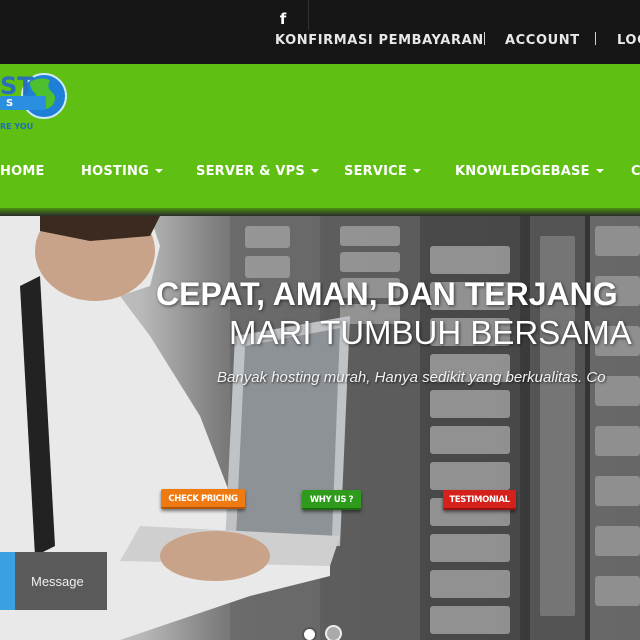 This screenshot has height=640, width=640. What do you see at coordinates (331, 500) in the screenshot?
I see `why-us-button: WHY US ?` at bounding box center [331, 500].